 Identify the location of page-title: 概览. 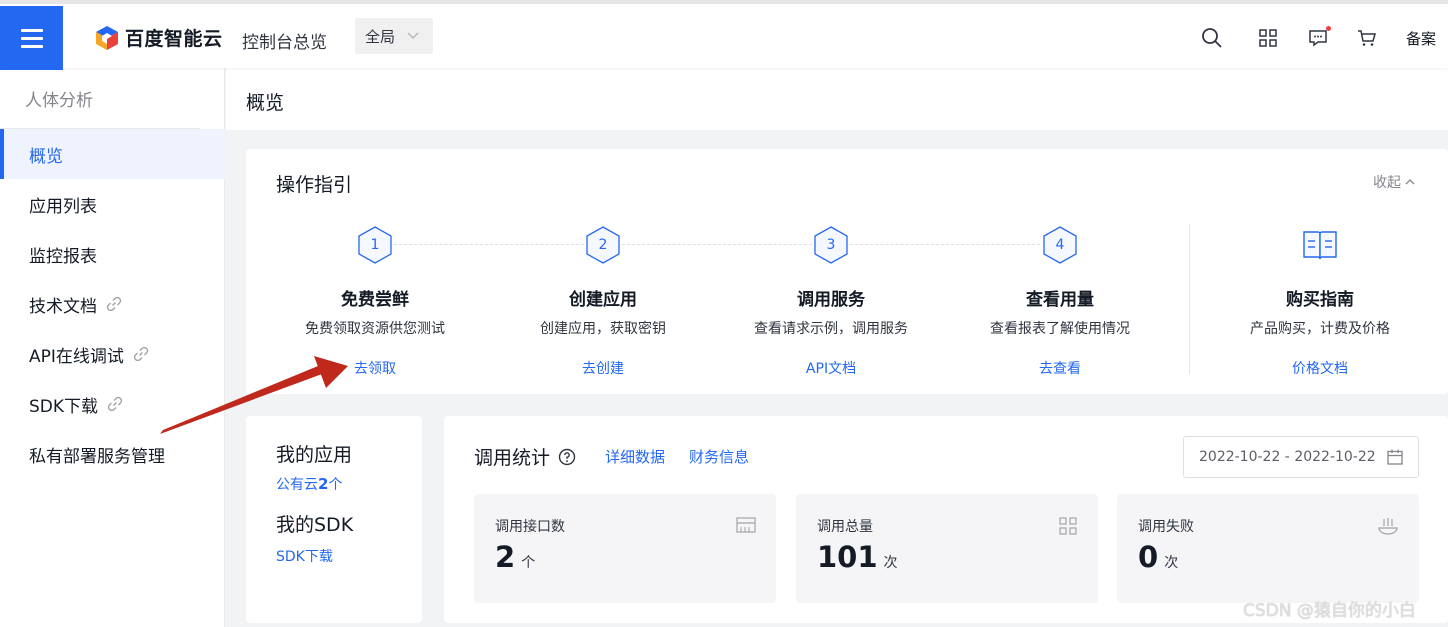
(265, 103).